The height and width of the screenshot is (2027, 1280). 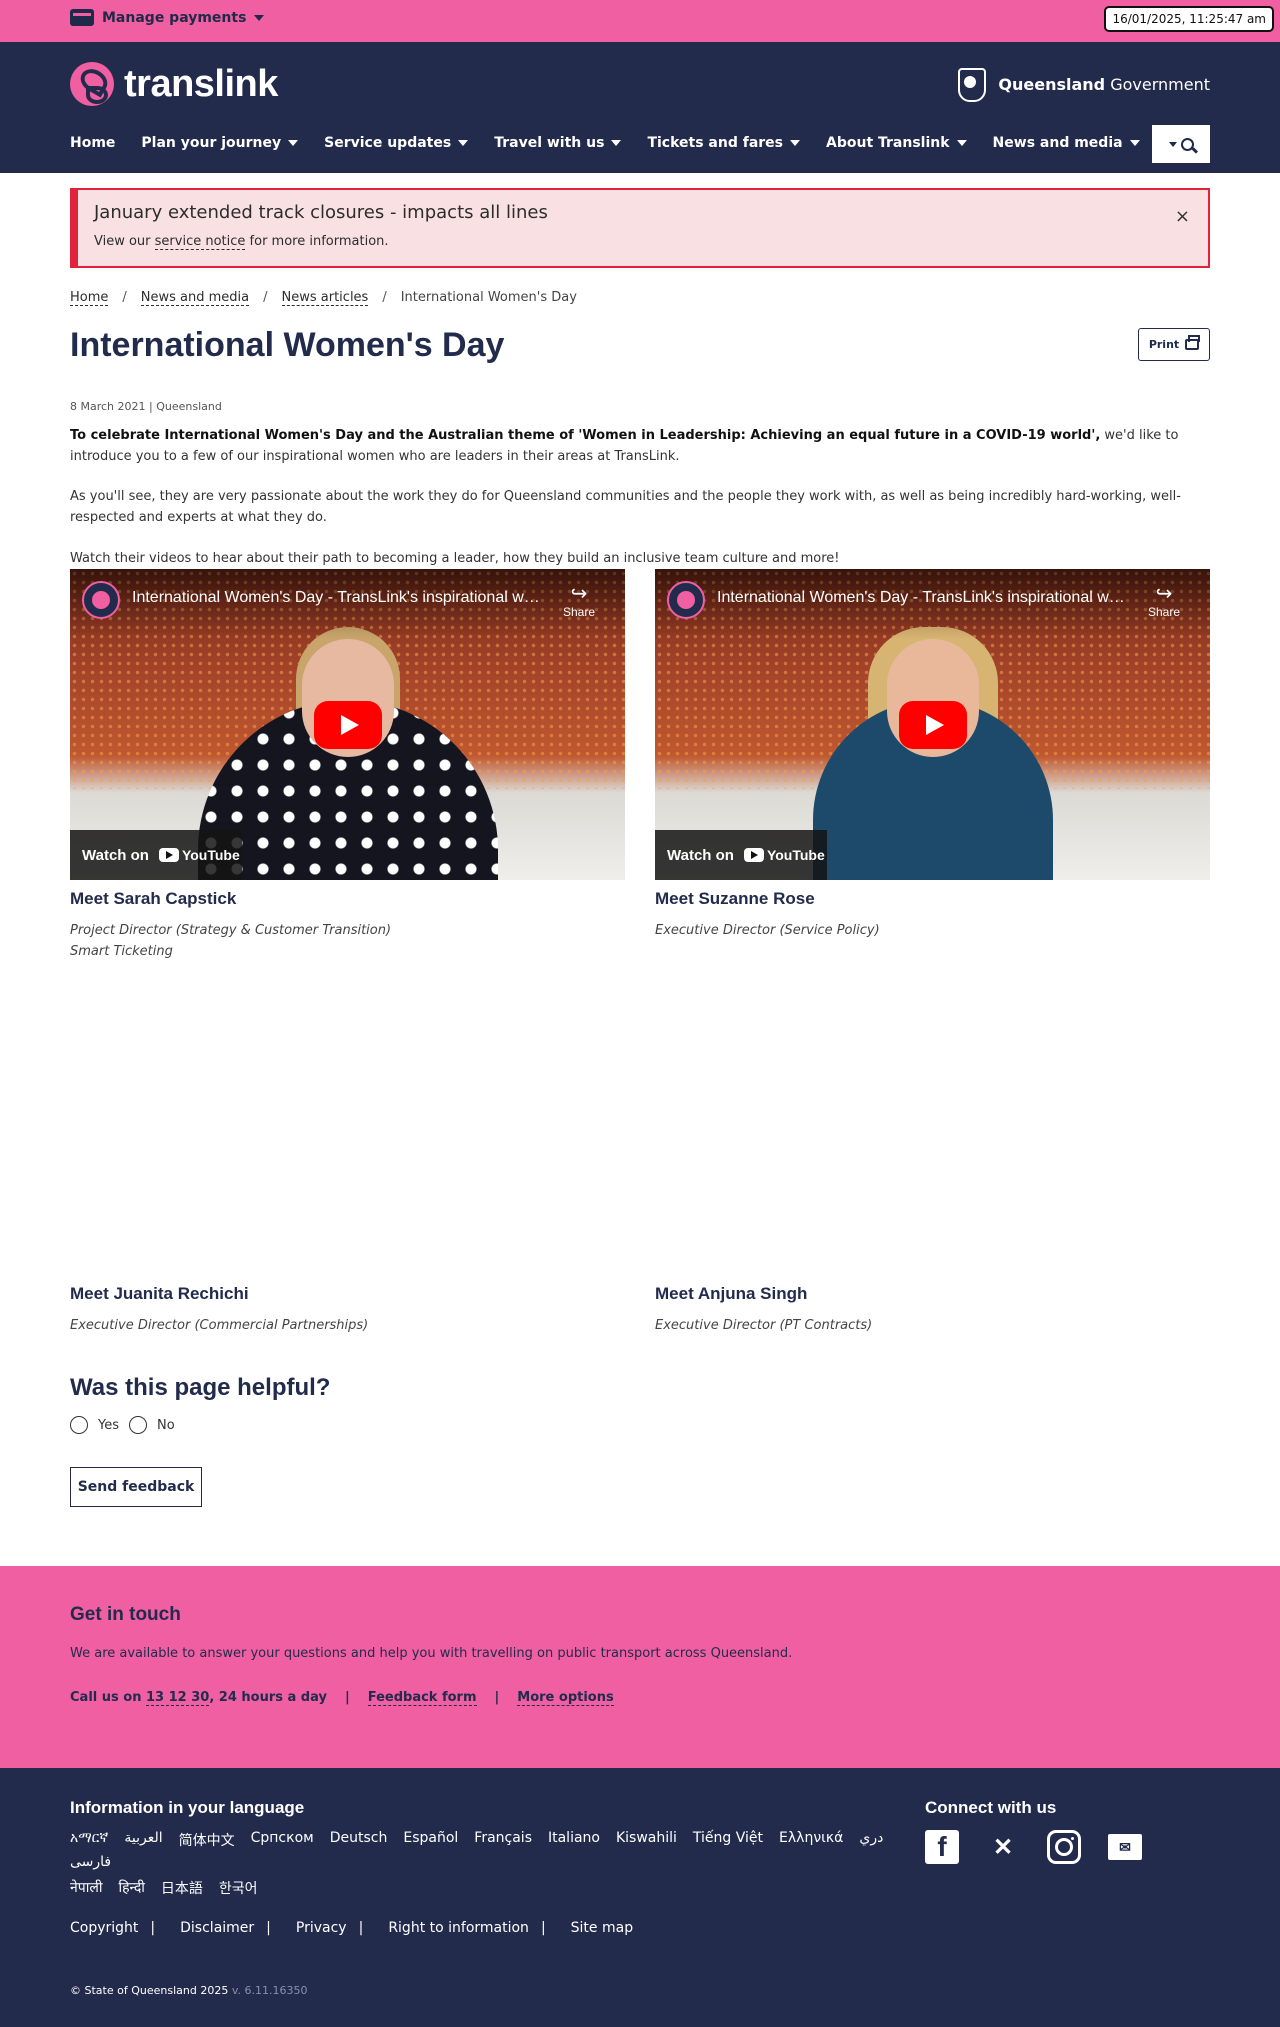 What do you see at coordinates (715, 143) in the screenshot?
I see `nav-label: Tickets and fares` at bounding box center [715, 143].